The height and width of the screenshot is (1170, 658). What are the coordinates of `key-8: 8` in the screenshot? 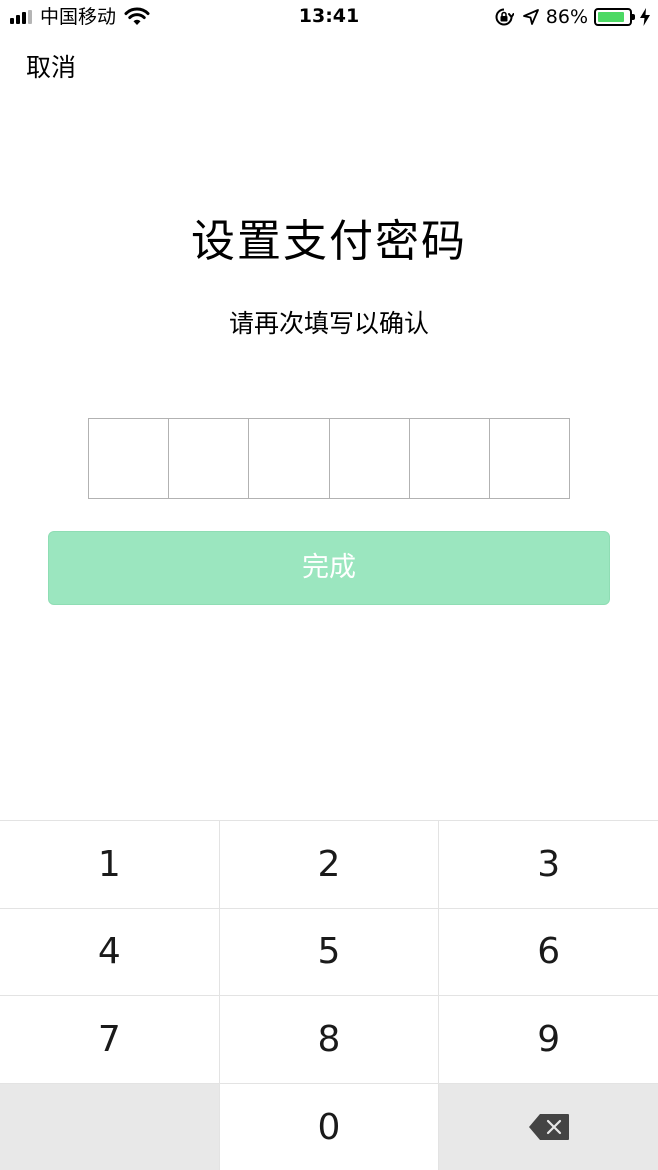 It's located at (329, 1039).